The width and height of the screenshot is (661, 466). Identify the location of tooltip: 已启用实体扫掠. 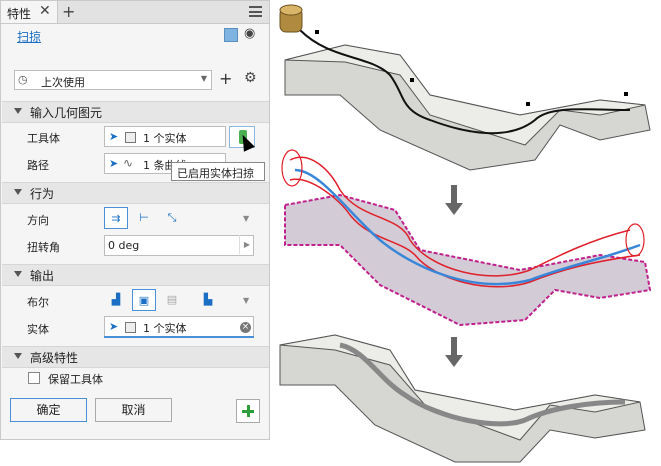
(218, 171).